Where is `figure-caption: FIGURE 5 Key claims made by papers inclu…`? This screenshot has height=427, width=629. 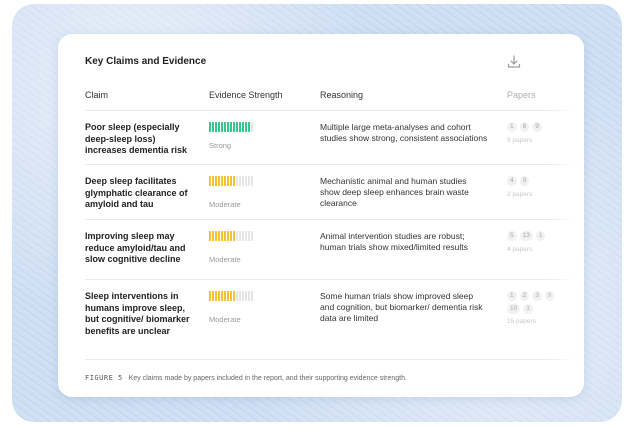
figure-caption: FIGURE 5 Key claims made by papers inclu… is located at coordinates (246, 378).